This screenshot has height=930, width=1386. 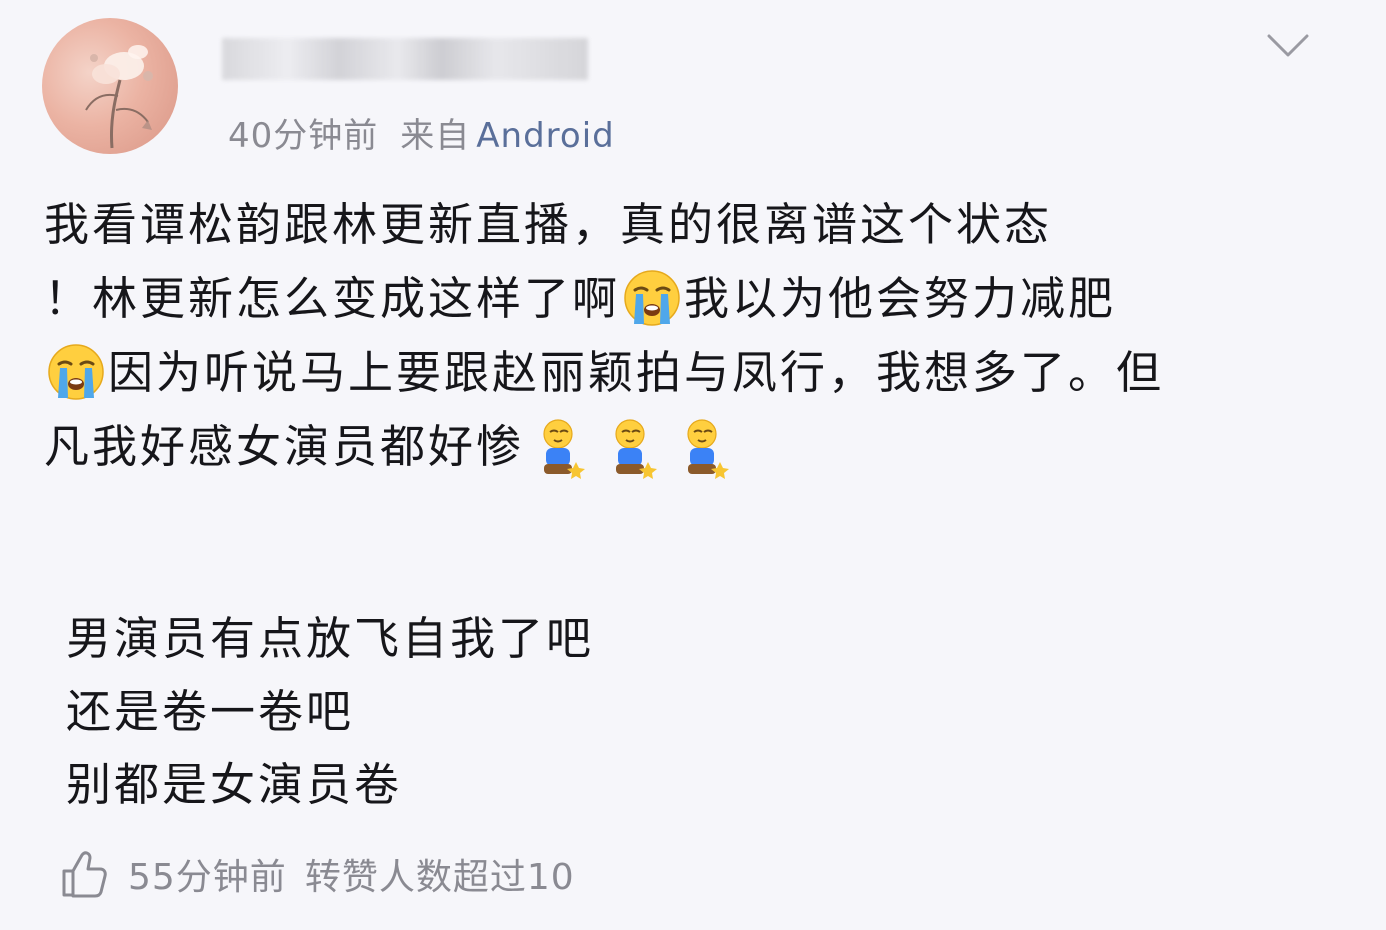 I want to click on reply-text: 男演员有点放飞自我了吧 还是卷一卷吧 别都是女演员卷, so click(x=330, y=711).